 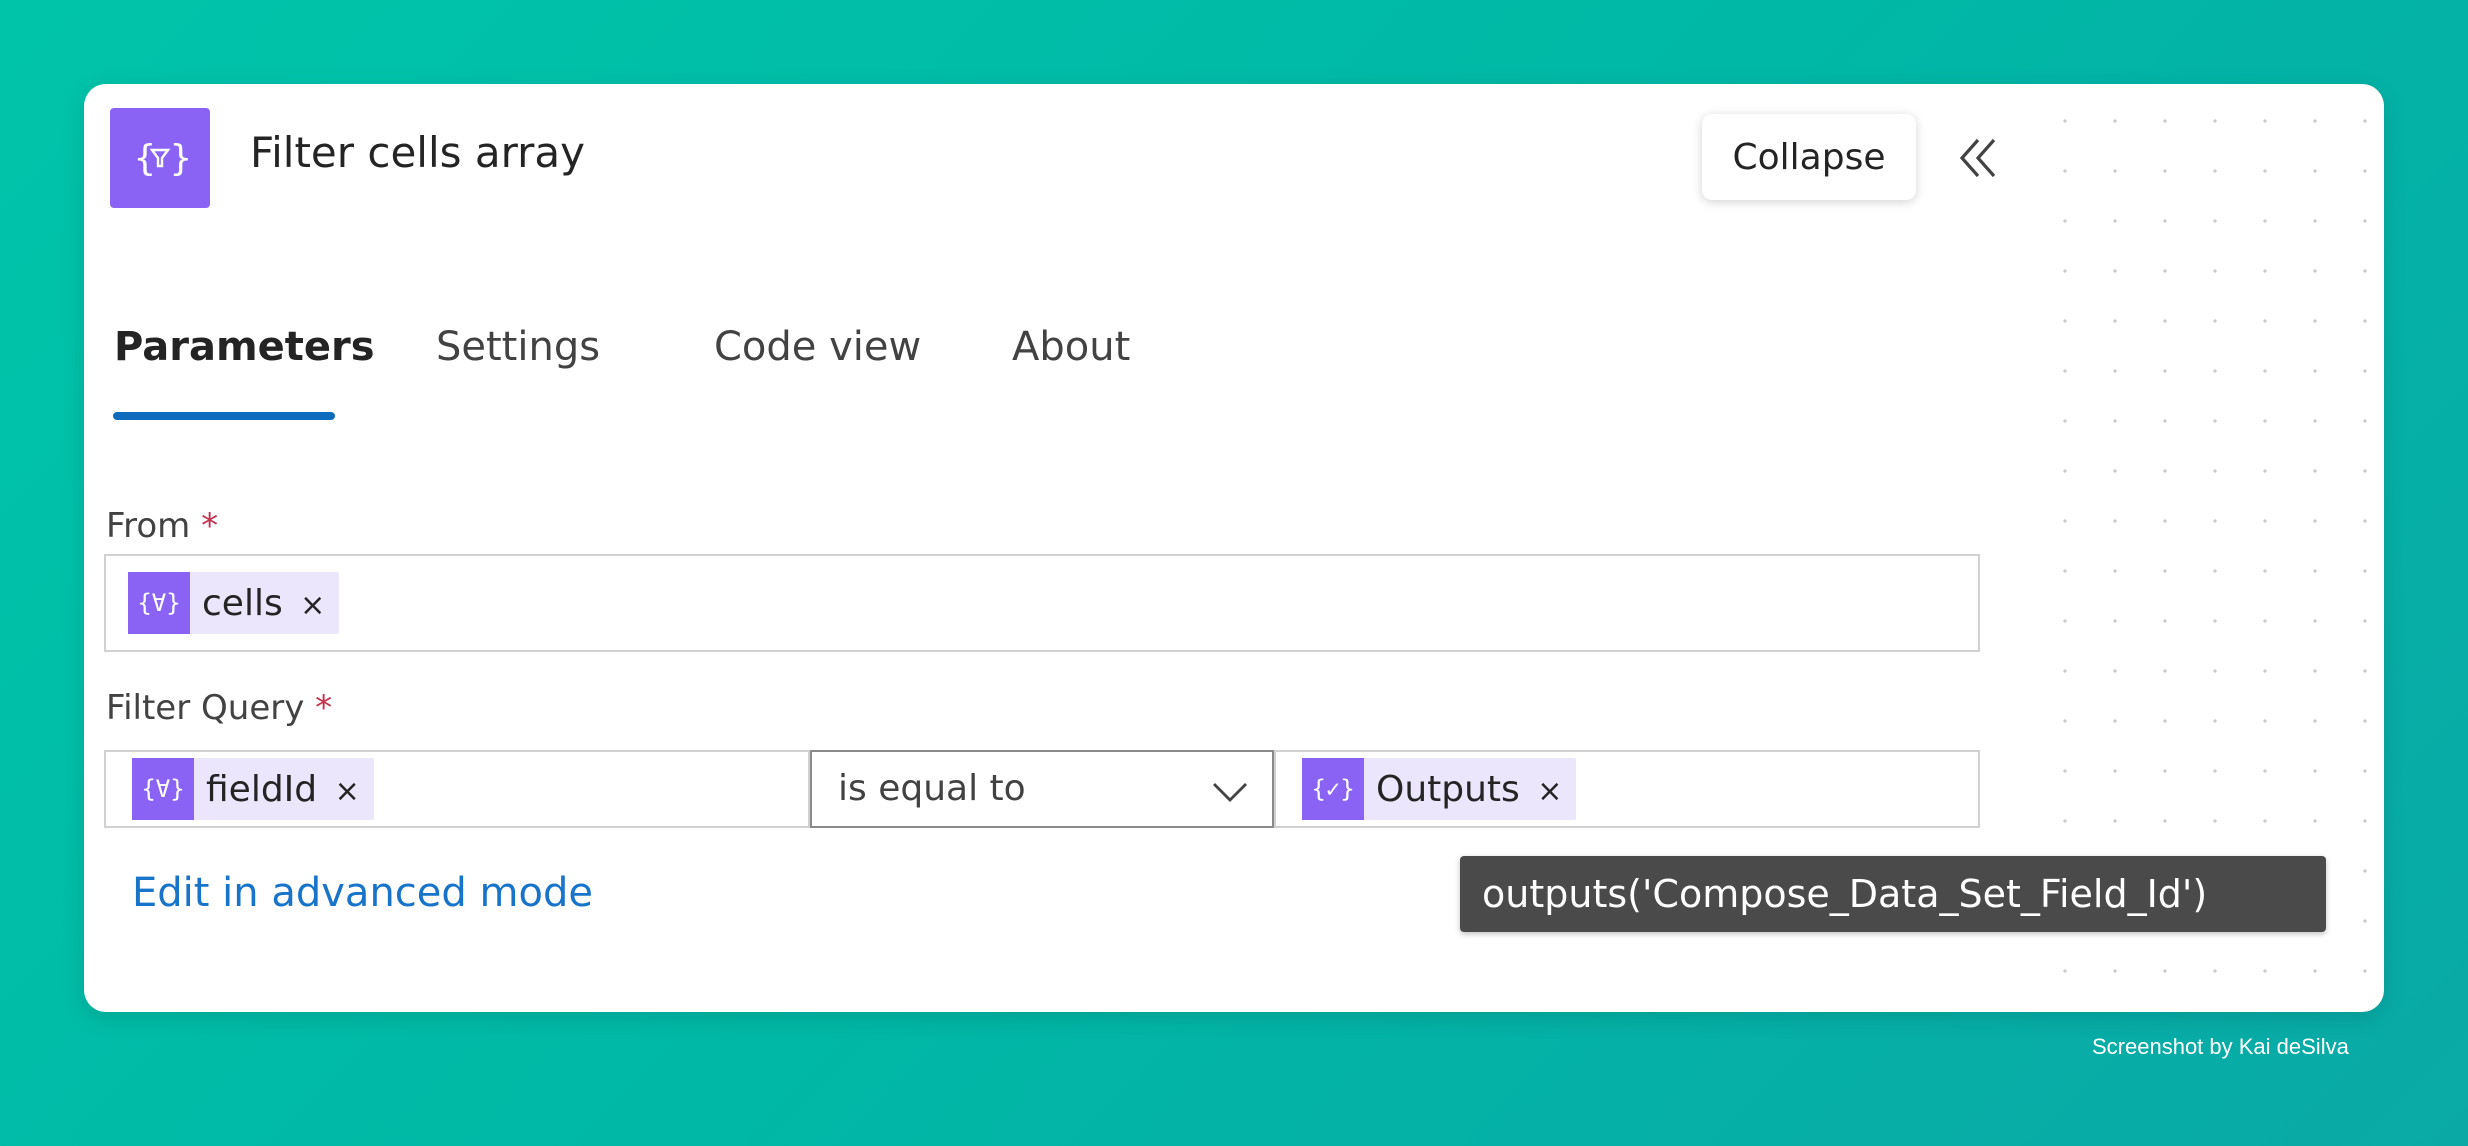 What do you see at coordinates (1627, 789) in the screenshot?
I see `filter-right-operand-input: {✓} Outputs ×` at bounding box center [1627, 789].